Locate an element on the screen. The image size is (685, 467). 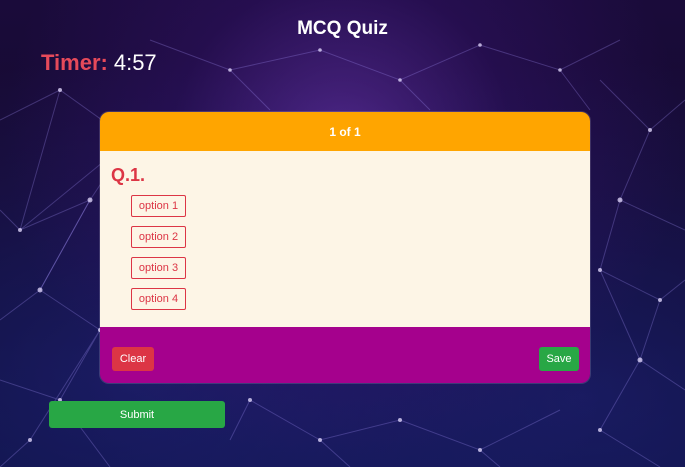
question-number: Q.1. is located at coordinates (128, 175).